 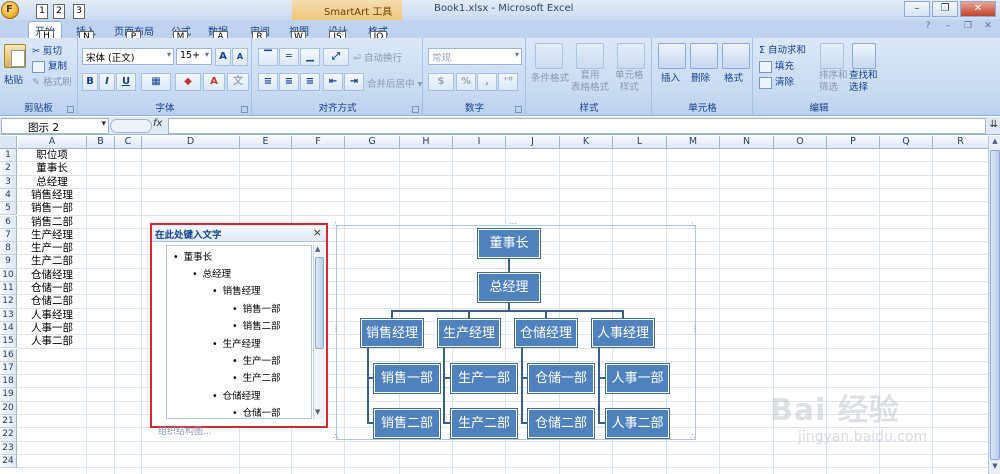 I want to click on org-node-dept: 生产一部, so click(x=484, y=378).